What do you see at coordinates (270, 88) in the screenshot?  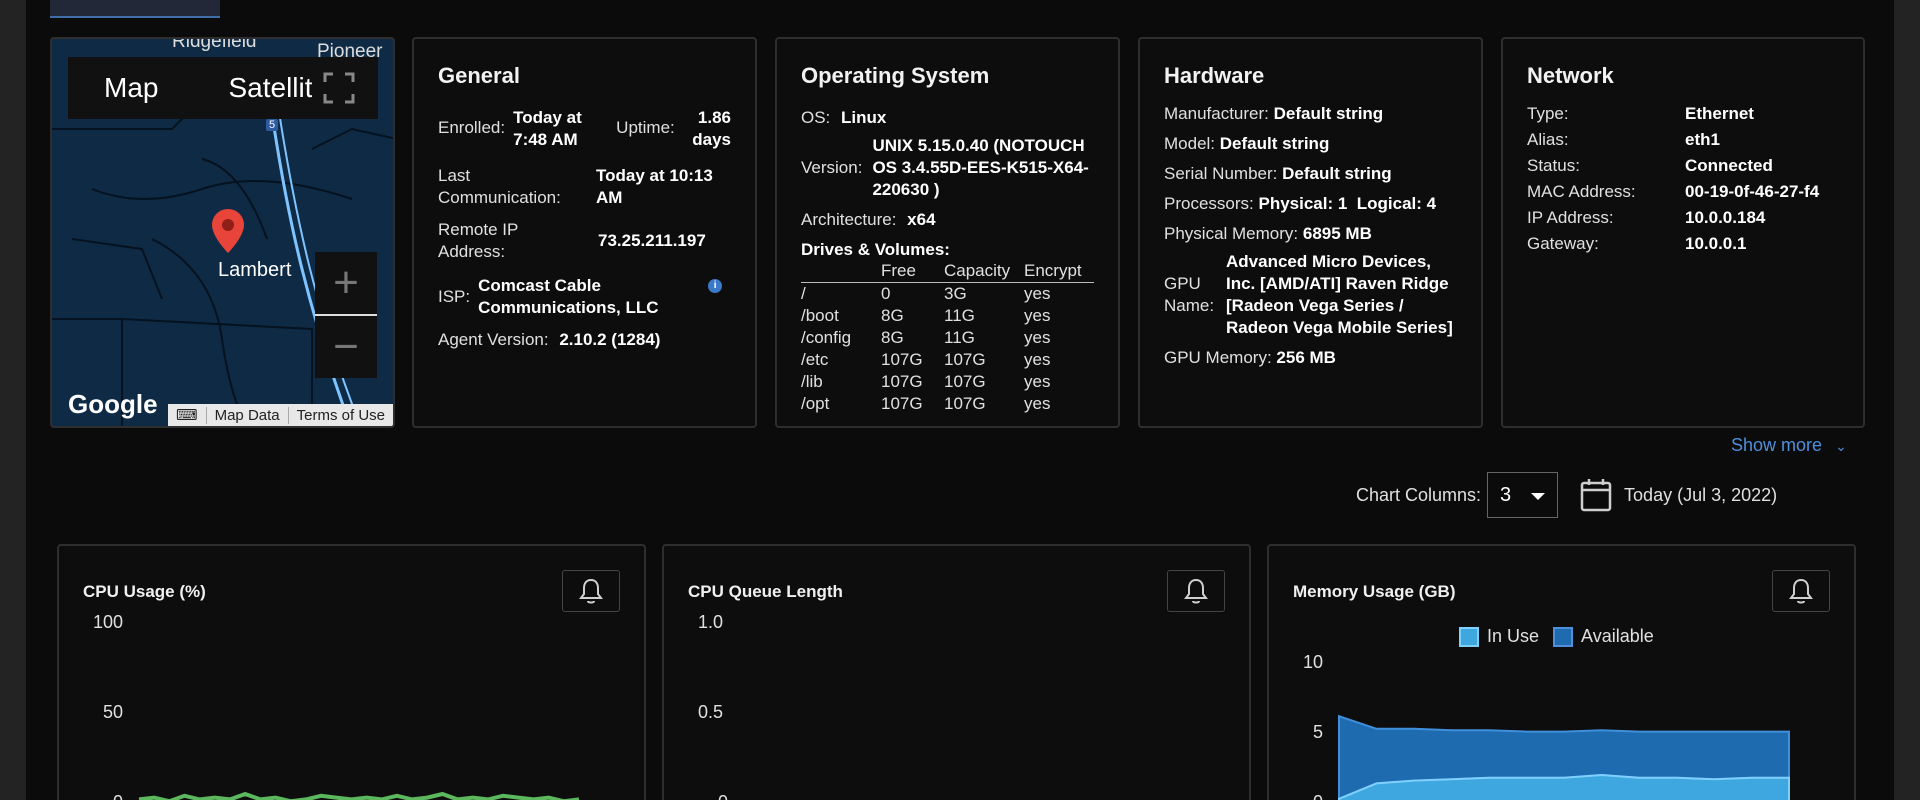 I see `map-tab-satellite: Satellite` at bounding box center [270, 88].